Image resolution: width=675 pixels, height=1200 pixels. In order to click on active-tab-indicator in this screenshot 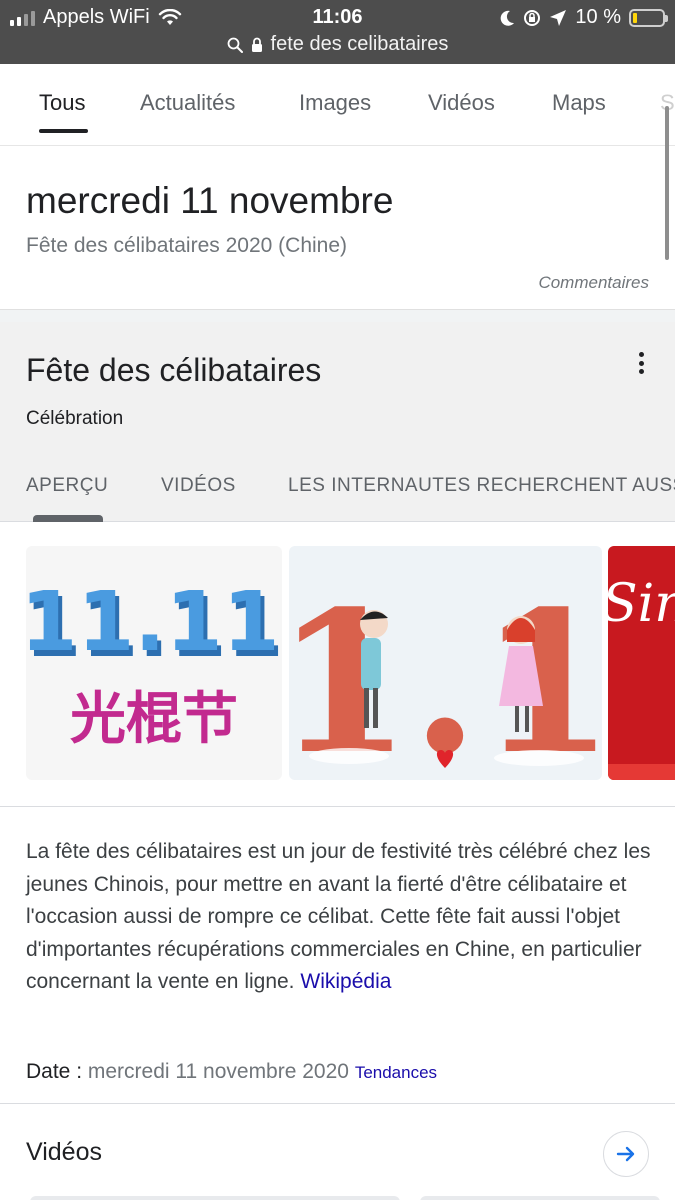, I will do `click(63, 131)`.